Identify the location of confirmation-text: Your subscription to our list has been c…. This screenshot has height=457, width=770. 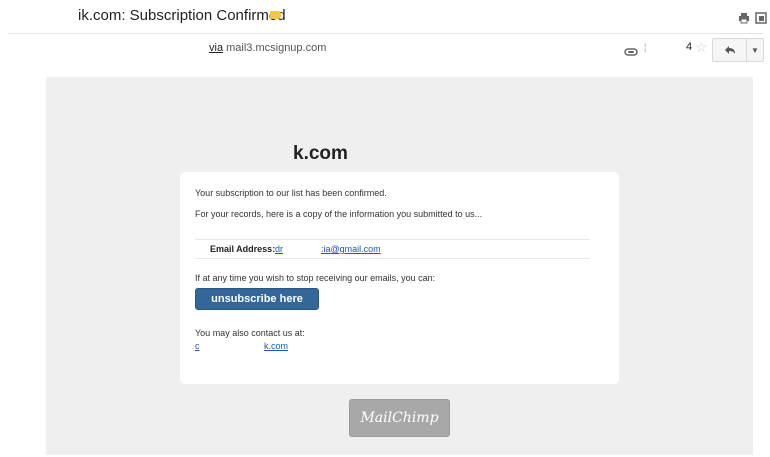
(291, 193).